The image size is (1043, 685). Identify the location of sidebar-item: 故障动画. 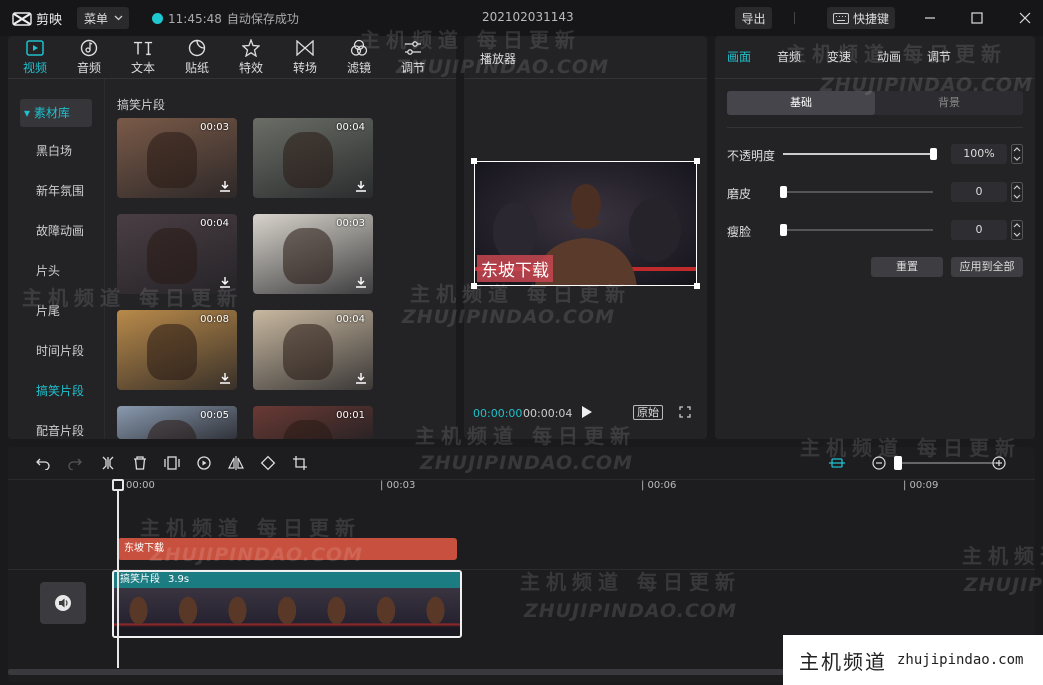
(56, 231).